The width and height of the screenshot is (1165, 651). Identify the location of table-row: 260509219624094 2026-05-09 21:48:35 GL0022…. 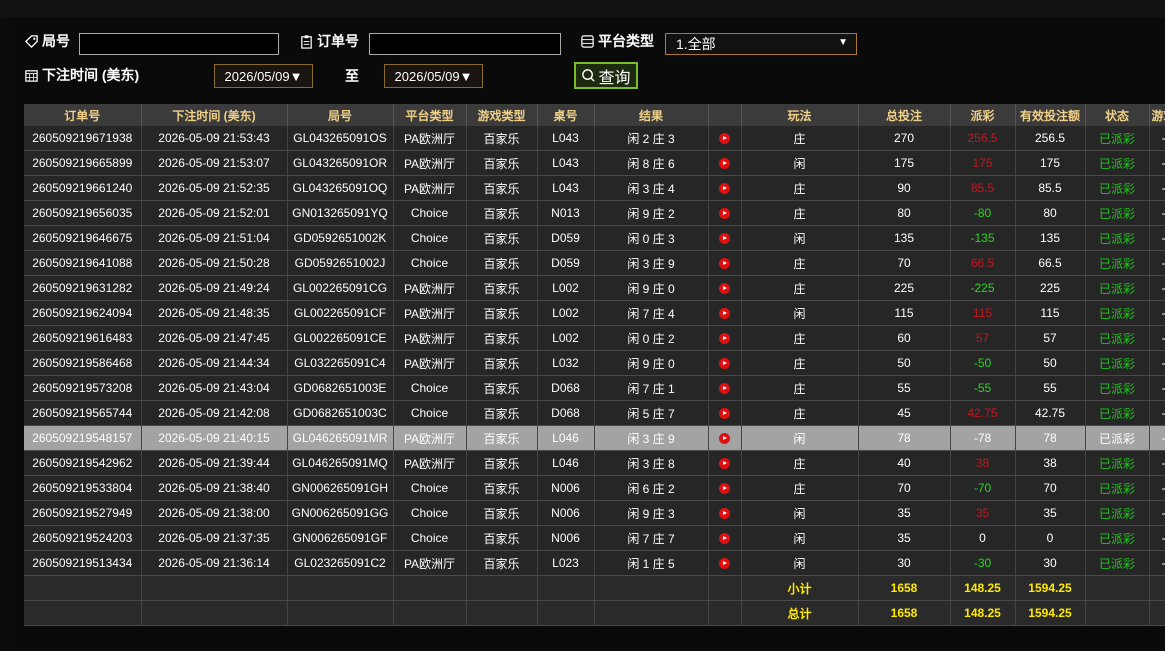
(594, 313).